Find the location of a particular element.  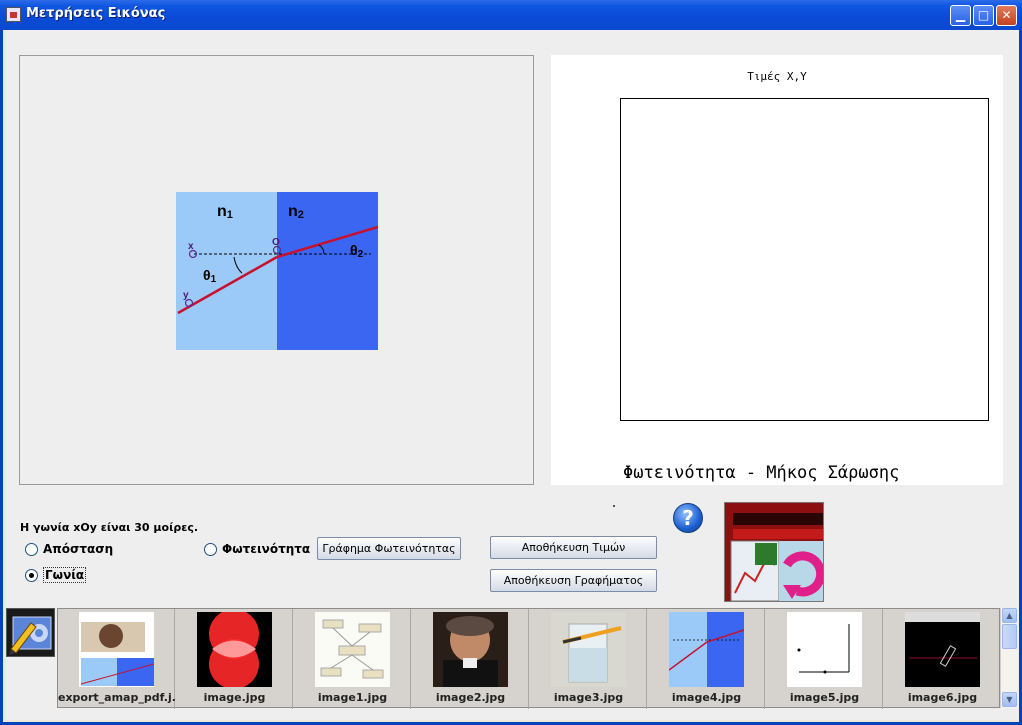

thumbnail-caption: image2.jpg is located at coordinates (470, 697).